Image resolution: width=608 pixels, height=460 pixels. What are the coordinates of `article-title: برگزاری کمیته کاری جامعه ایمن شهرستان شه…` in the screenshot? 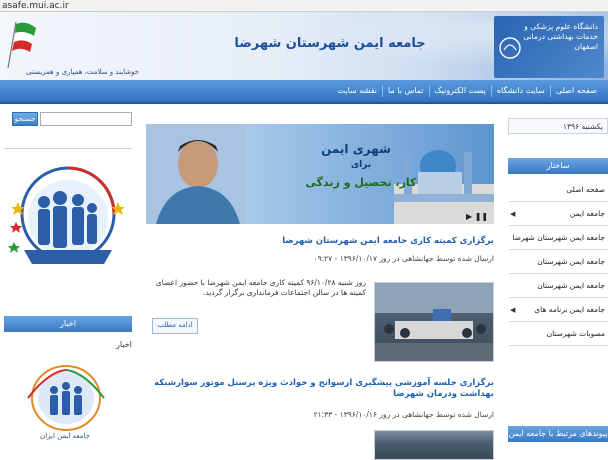 It's located at (320, 241).